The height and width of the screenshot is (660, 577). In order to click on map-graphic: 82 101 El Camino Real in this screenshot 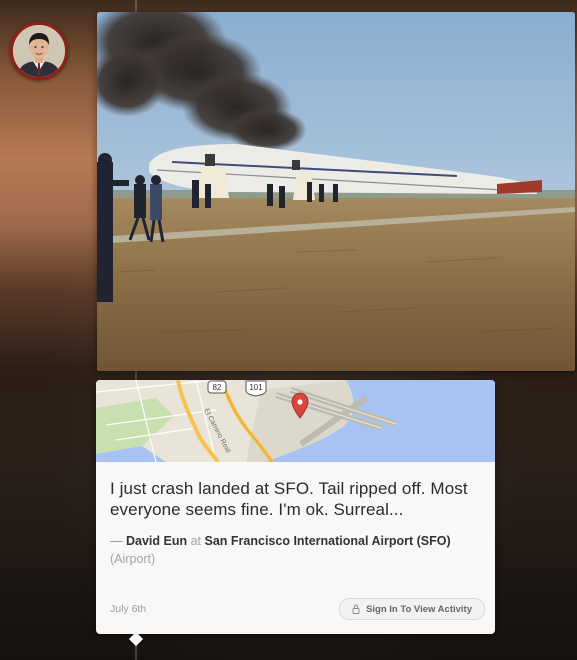, I will do `click(295, 421)`.